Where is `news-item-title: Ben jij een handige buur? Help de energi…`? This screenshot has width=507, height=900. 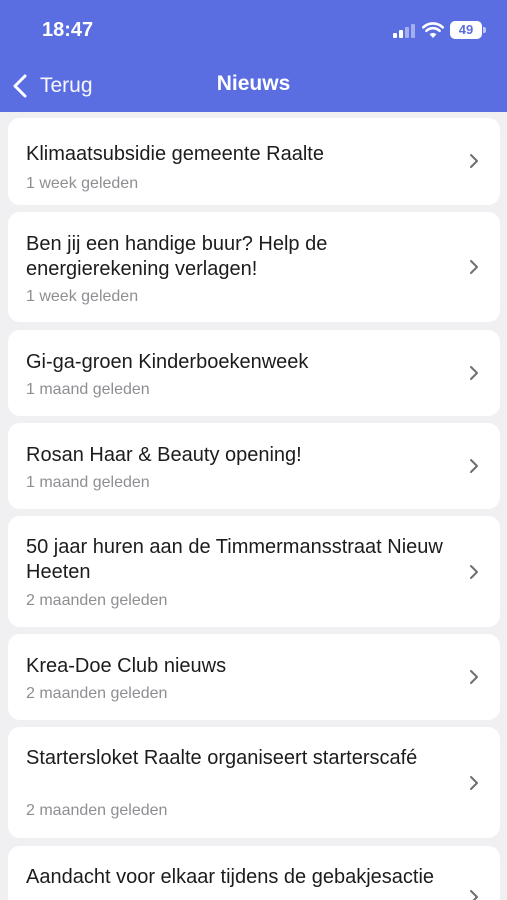
news-item-title: Ben jij een handige buur? Help de energi… is located at coordinates (177, 256).